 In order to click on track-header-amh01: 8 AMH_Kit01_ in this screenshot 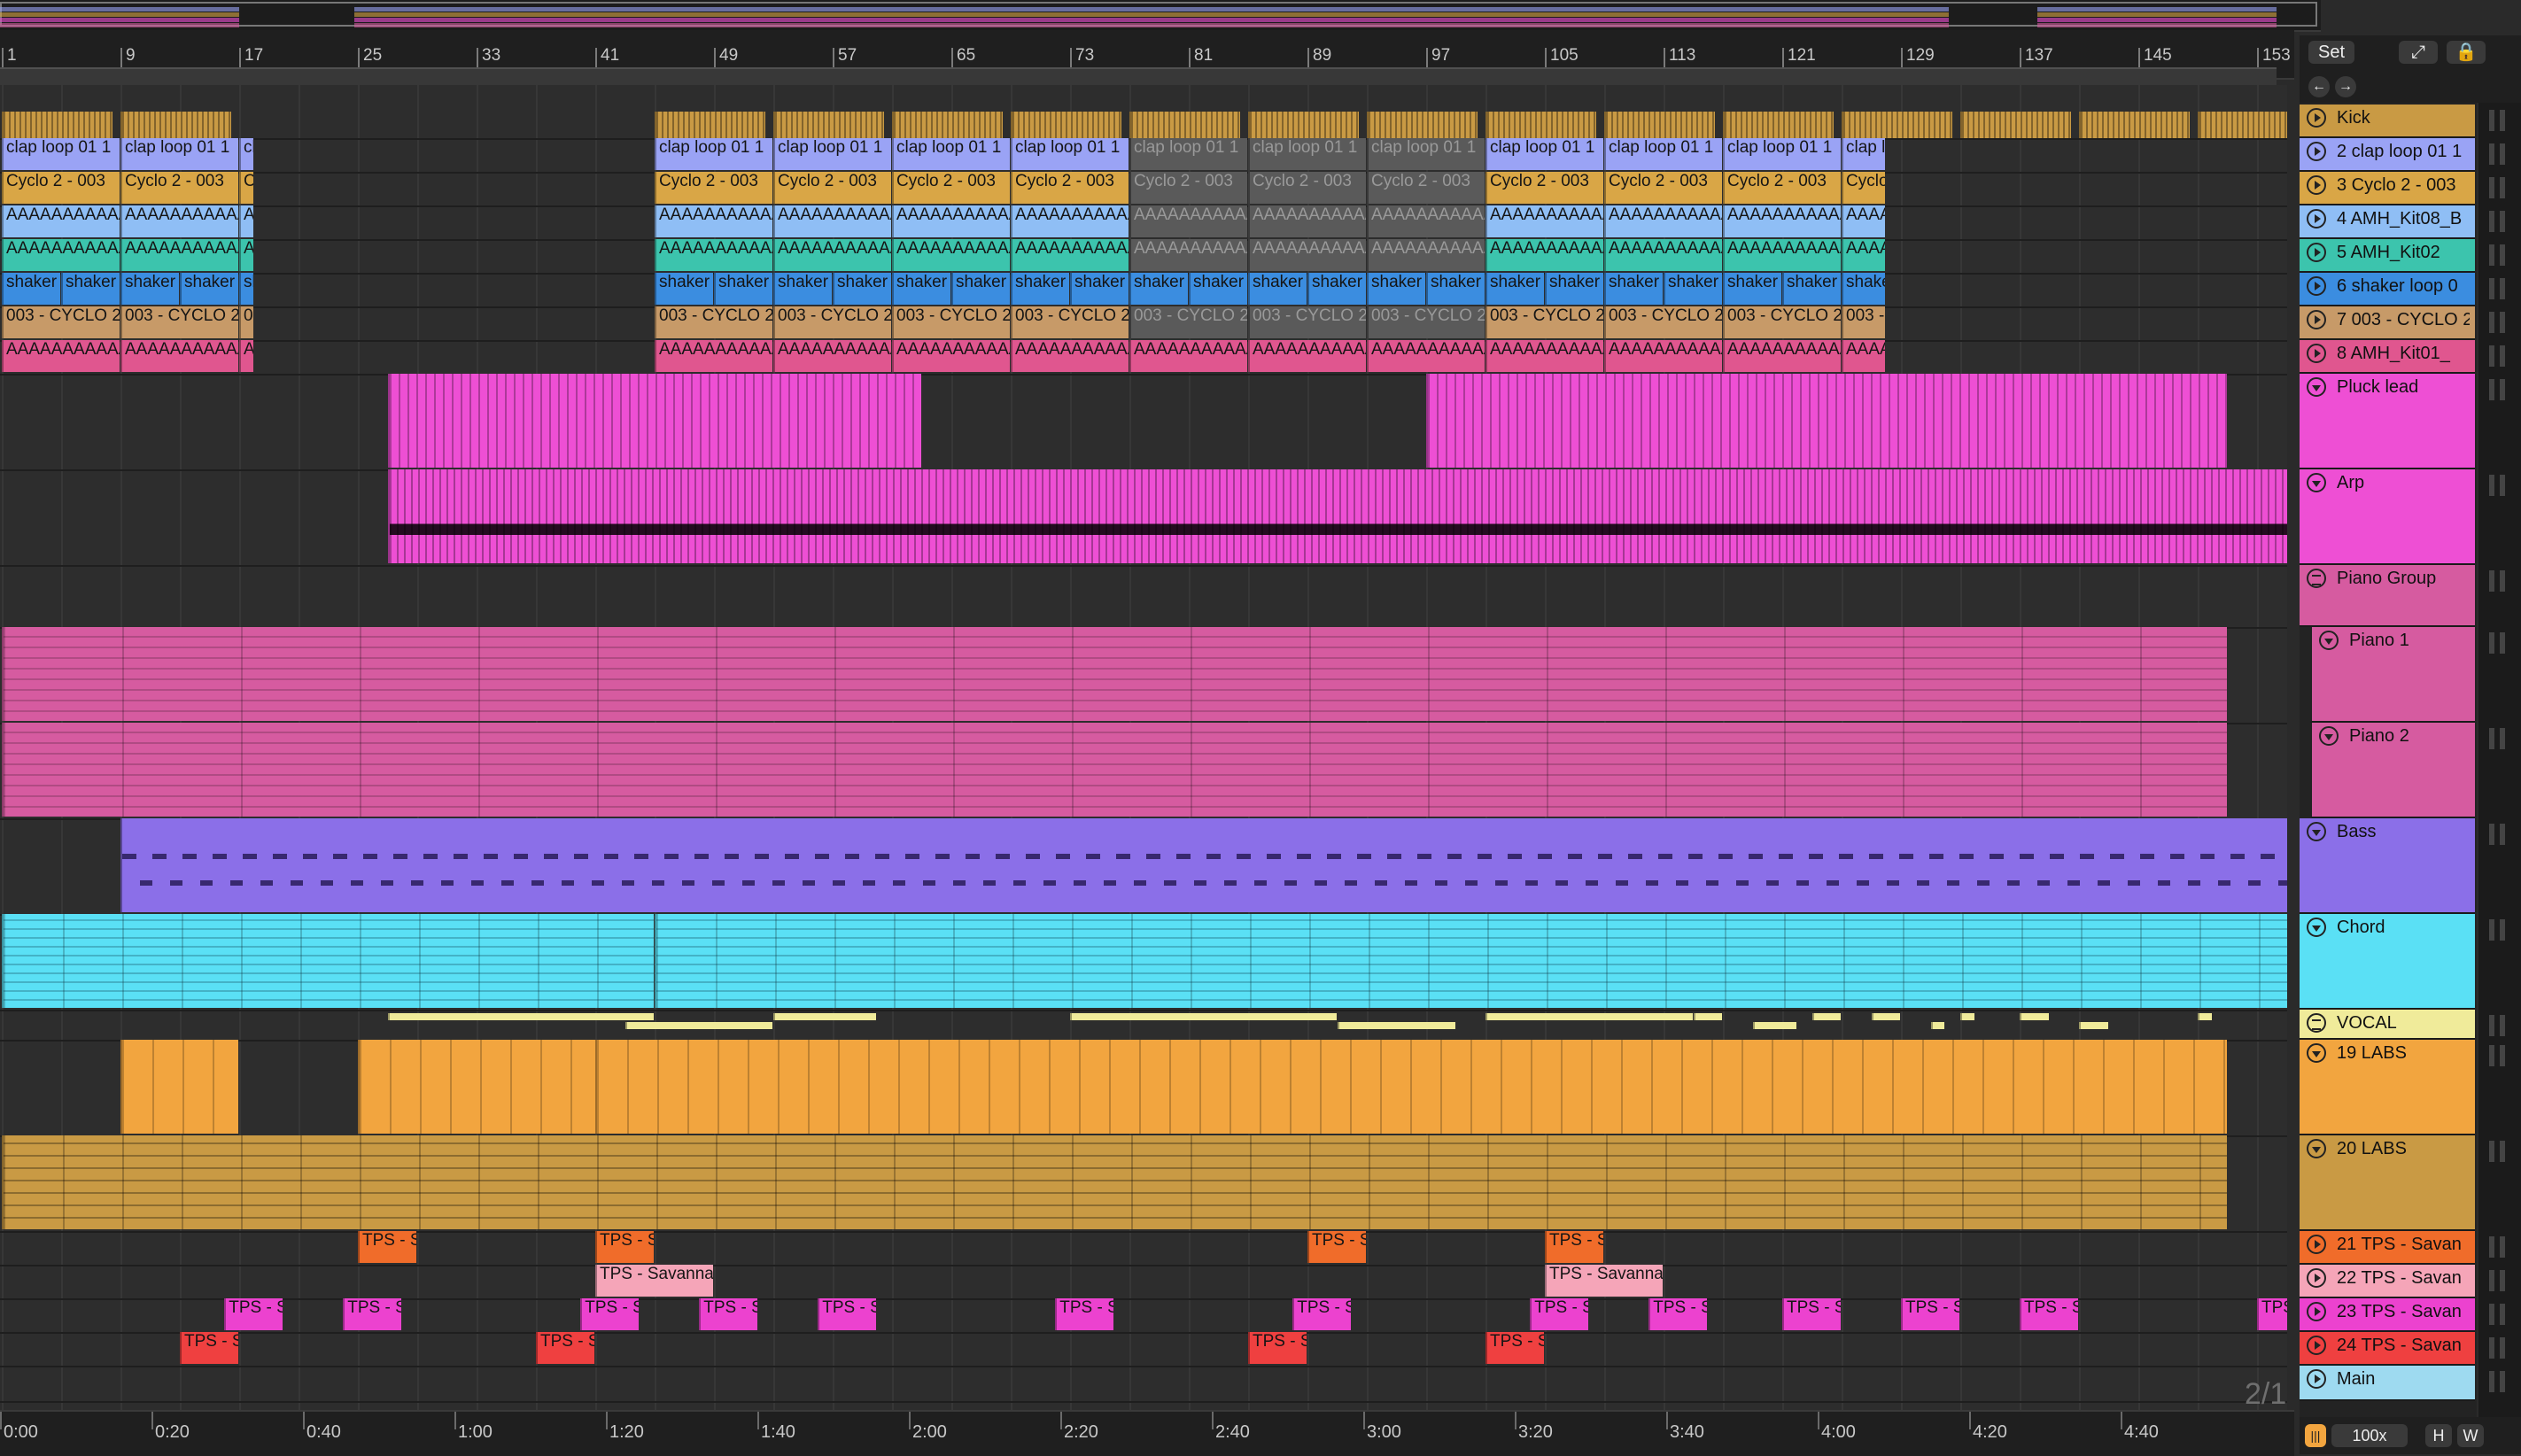, I will do `click(2387, 357)`.